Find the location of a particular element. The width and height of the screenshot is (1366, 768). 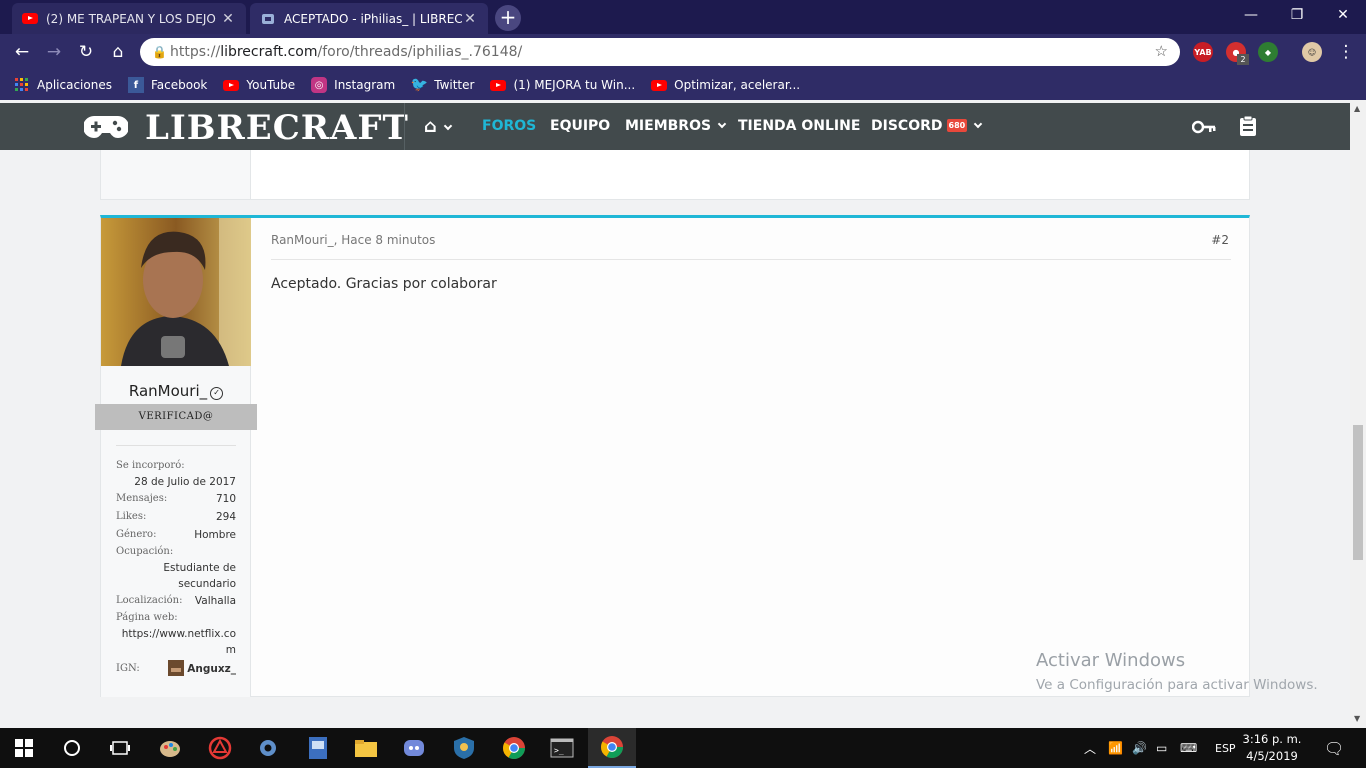

previous-post-user-column is located at coordinates (176, 174).